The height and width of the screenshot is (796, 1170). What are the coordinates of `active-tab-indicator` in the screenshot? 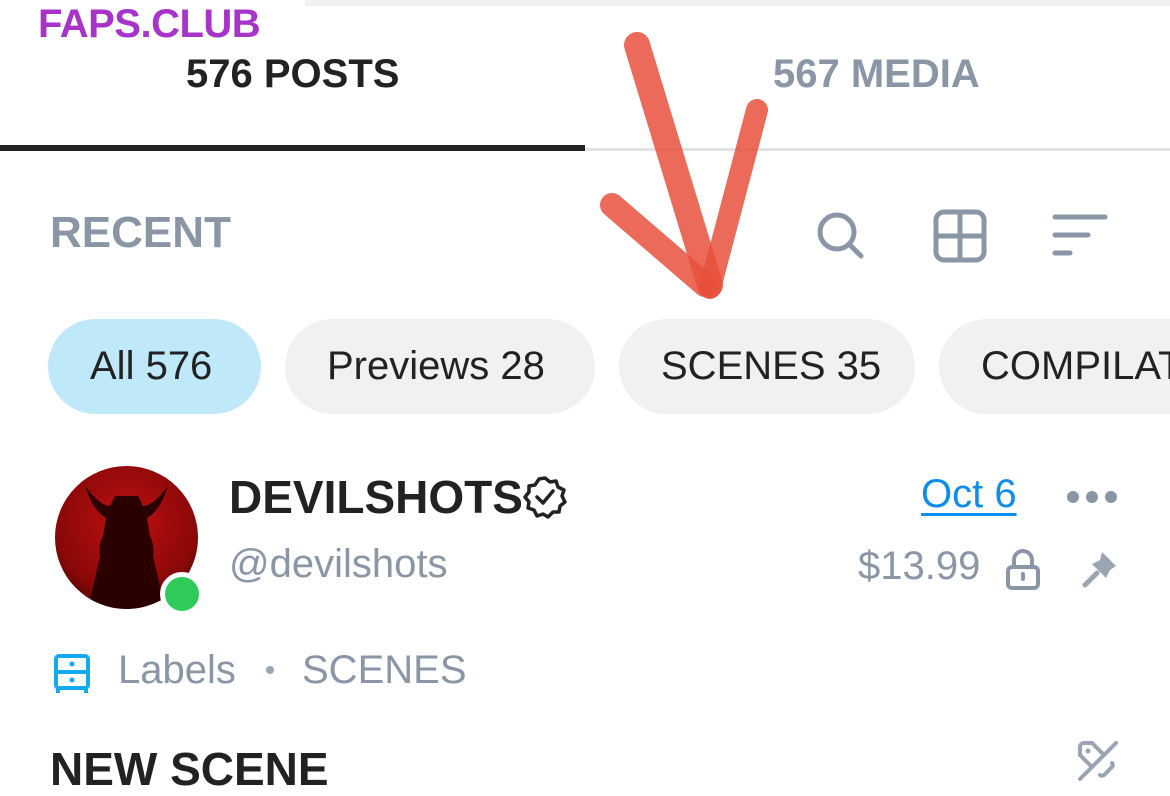 It's located at (292, 148).